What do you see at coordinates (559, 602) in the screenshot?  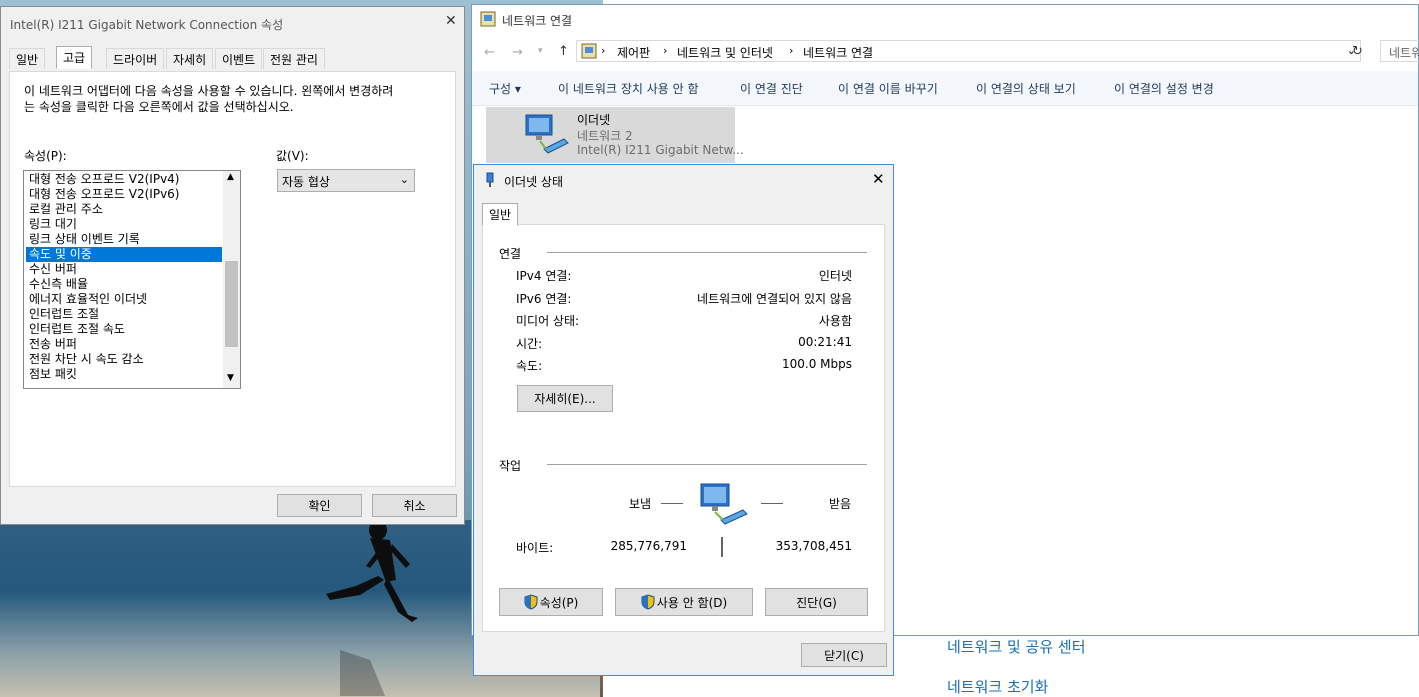 I see `properties-button-label: 속성(P)` at bounding box center [559, 602].